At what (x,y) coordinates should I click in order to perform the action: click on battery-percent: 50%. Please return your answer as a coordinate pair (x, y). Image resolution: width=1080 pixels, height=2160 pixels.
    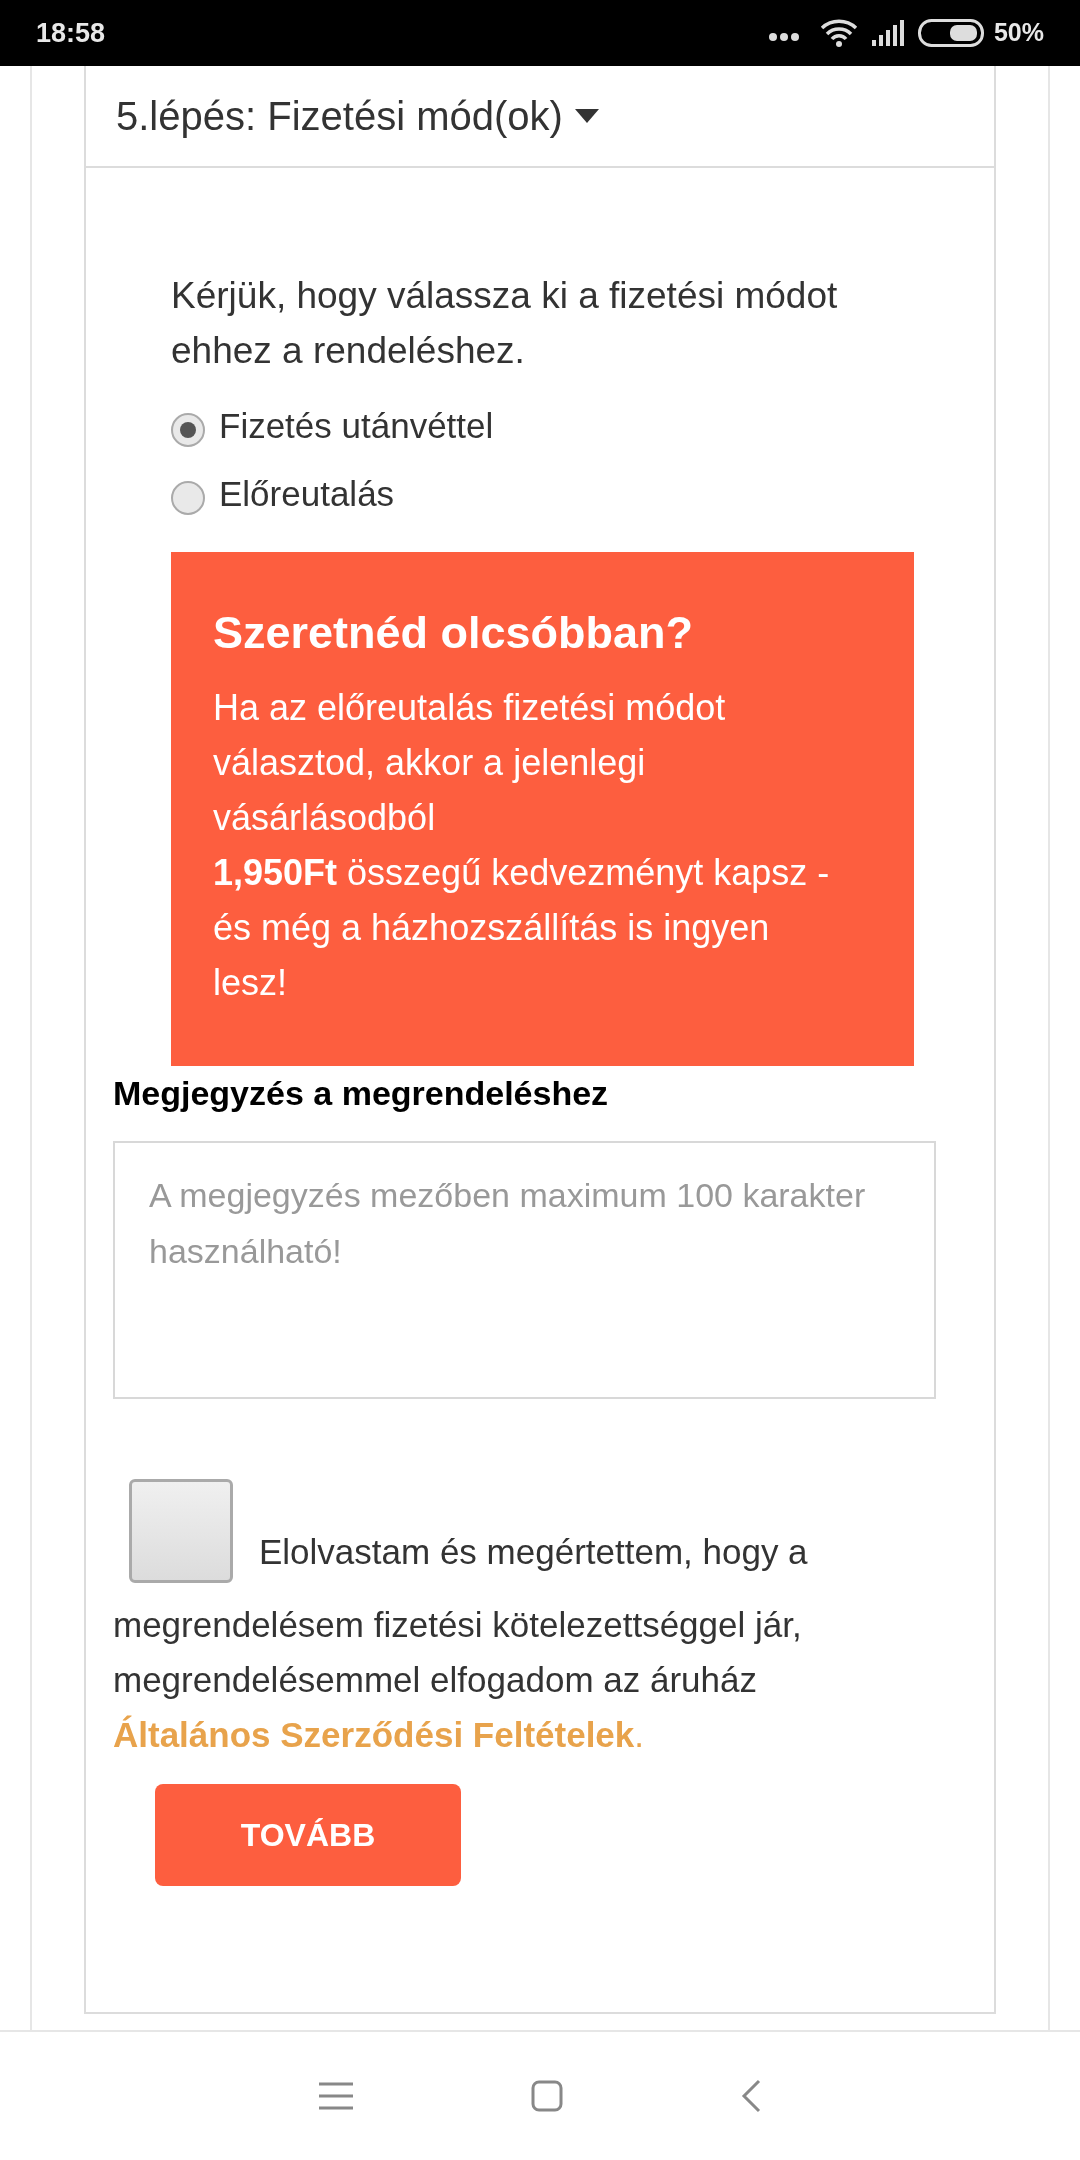
    Looking at the image, I should click on (1018, 33).